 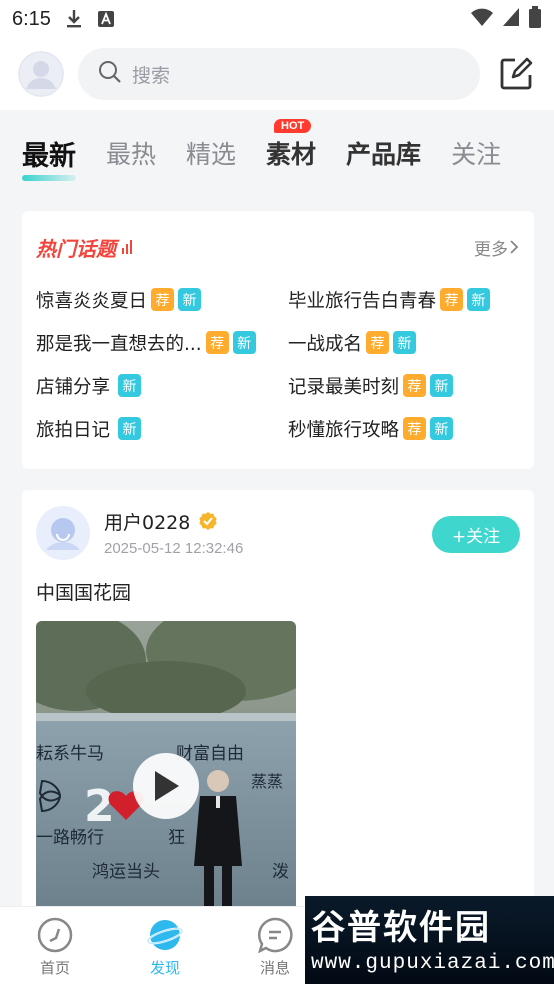 I want to click on tab-latest: 最新, so click(x=49, y=157).